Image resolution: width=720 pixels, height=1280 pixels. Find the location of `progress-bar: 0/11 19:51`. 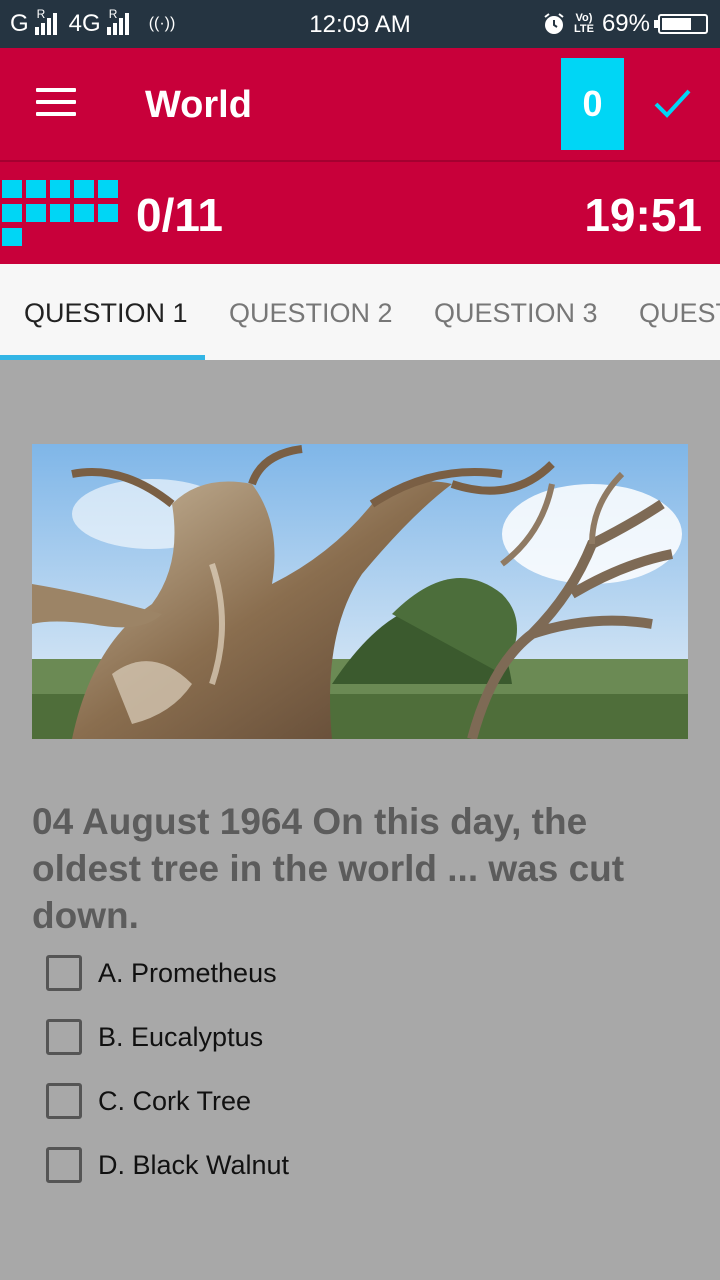

progress-bar: 0/11 19:51 is located at coordinates (360, 212).